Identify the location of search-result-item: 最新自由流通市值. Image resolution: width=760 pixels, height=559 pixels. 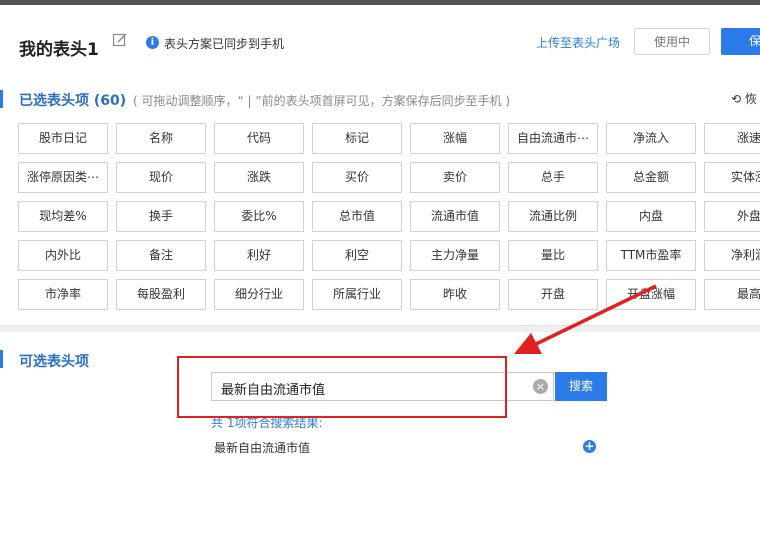
(262, 447).